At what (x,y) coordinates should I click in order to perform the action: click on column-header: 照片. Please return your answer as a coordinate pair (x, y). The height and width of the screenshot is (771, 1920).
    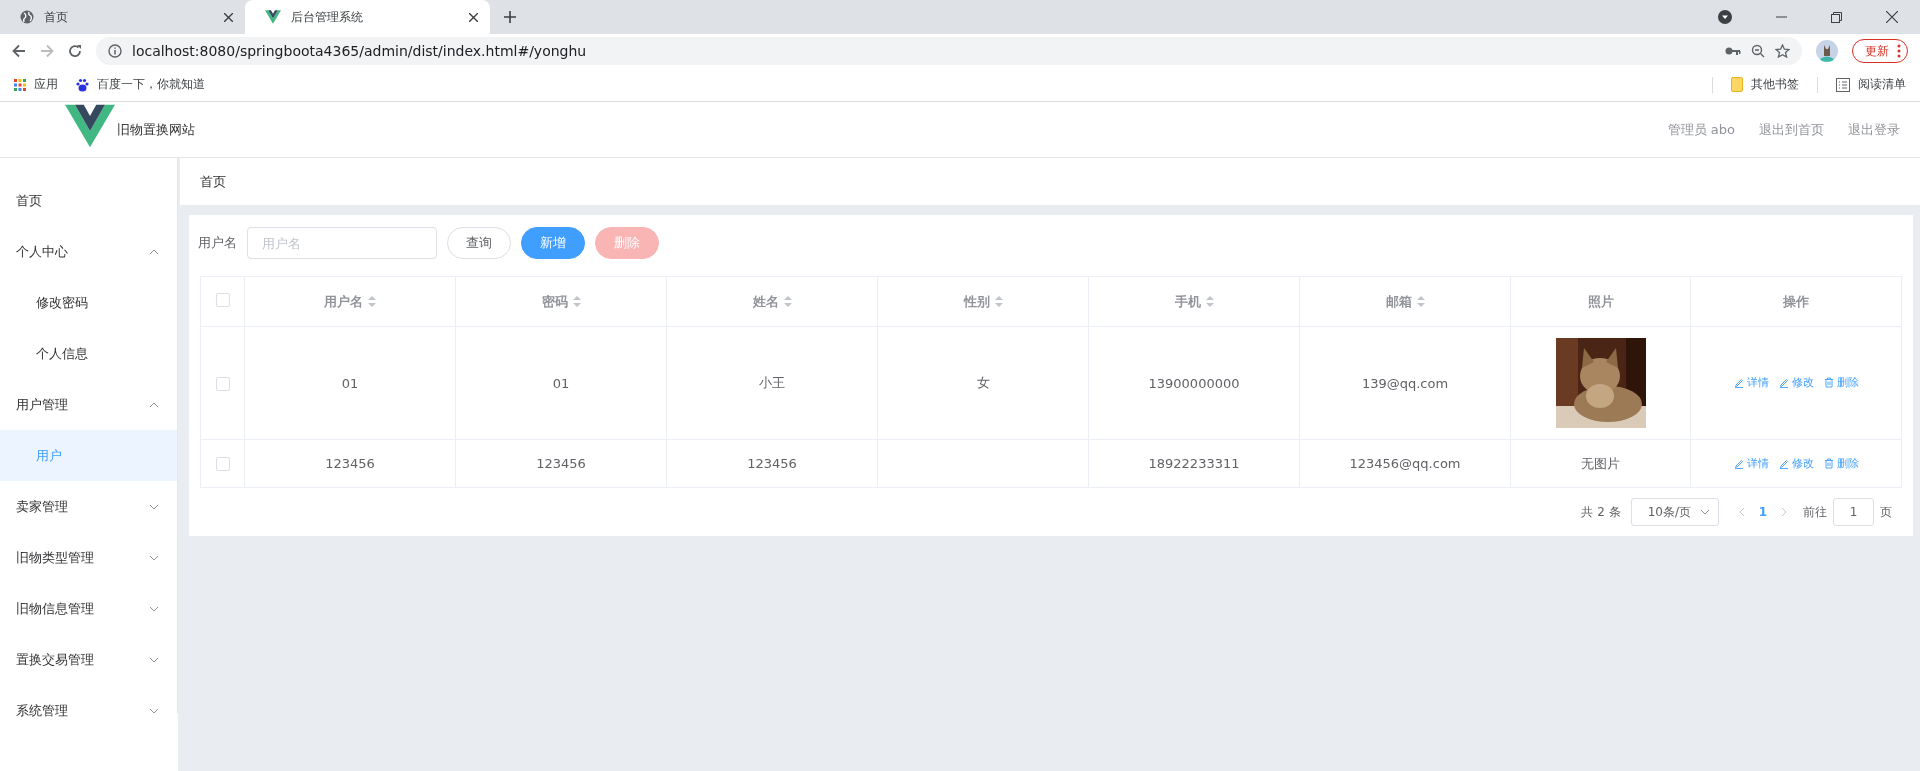
    Looking at the image, I should click on (1600, 301).